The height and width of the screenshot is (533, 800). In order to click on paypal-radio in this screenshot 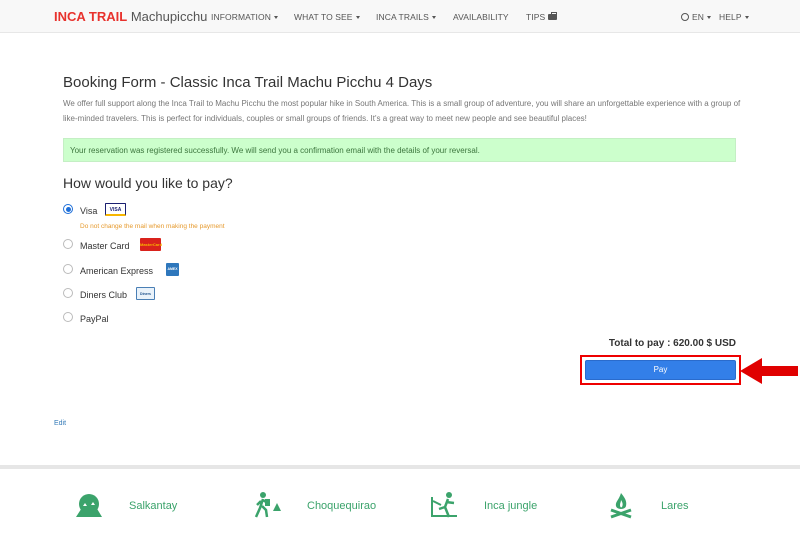, I will do `click(68, 317)`.